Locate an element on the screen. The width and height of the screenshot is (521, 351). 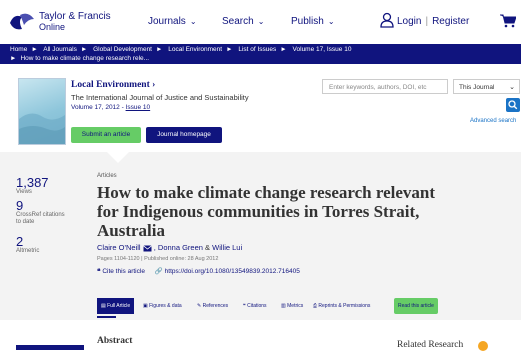
nav-publish-label: Publish is located at coordinates (307, 21).